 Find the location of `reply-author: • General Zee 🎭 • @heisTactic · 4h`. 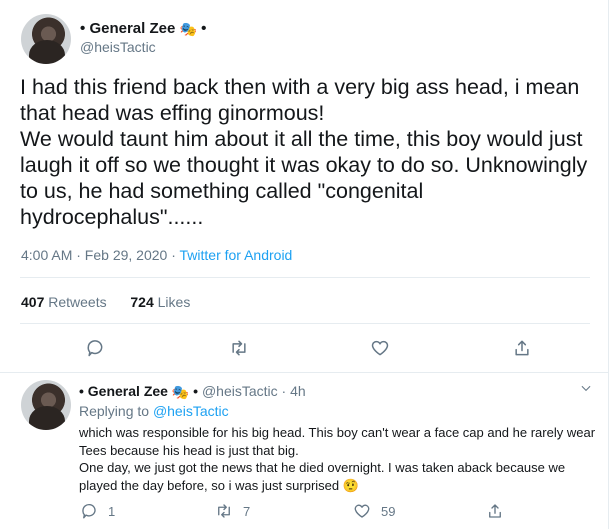

reply-author: • General Zee 🎭 • @heisTactic · 4h is located at coordinates (192, 392).